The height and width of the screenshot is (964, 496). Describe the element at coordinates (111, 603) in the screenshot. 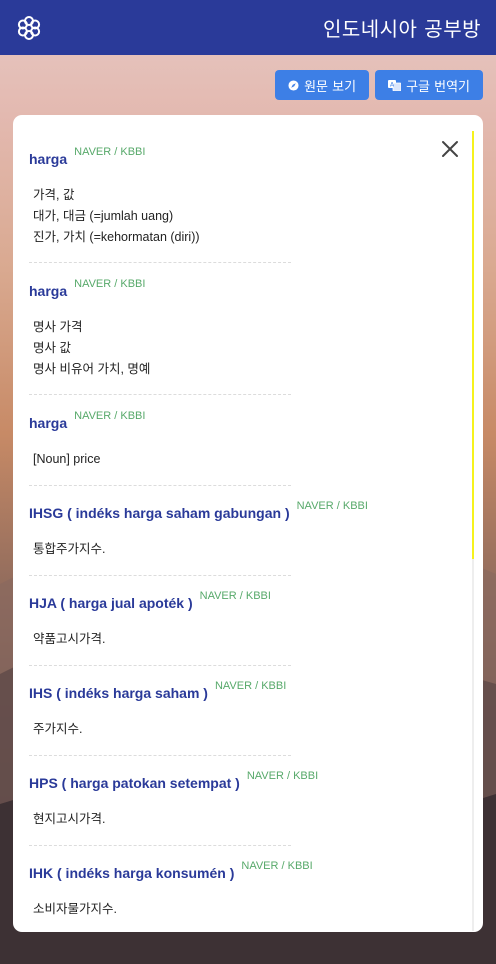

I see `entry-word: HJA ( harga jual apoték )` at that location.